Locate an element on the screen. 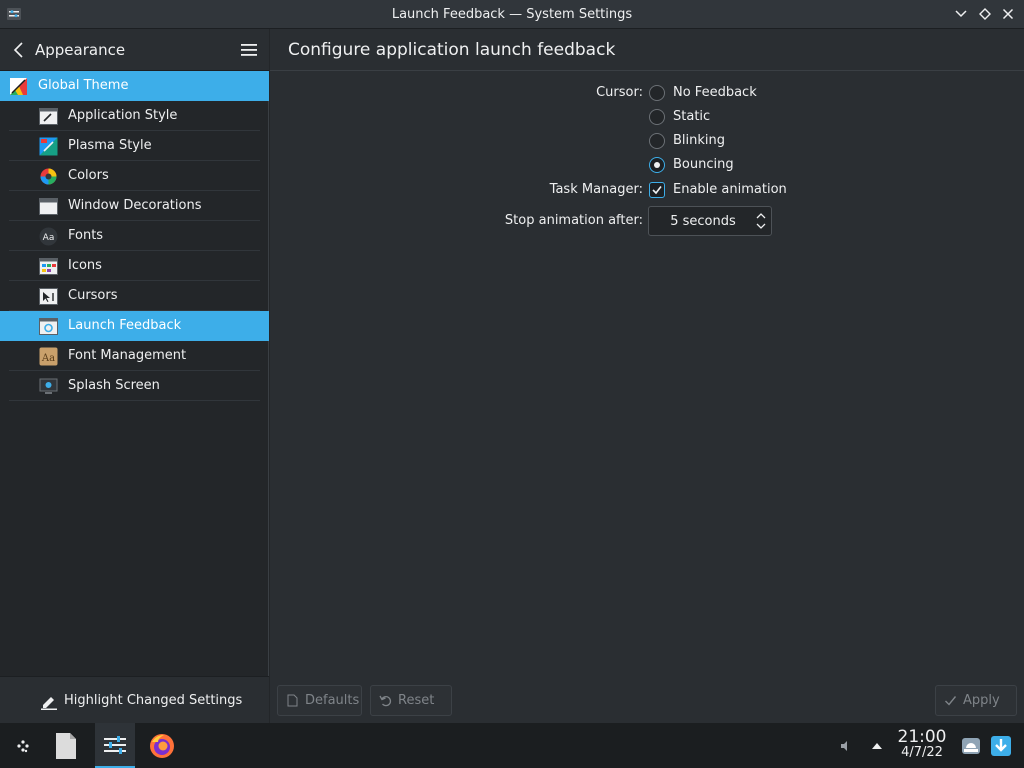 Image resolution: width=1024 pixels, height=768 pixels. fonts-icon: Aa is located at coordinates (48, 236).